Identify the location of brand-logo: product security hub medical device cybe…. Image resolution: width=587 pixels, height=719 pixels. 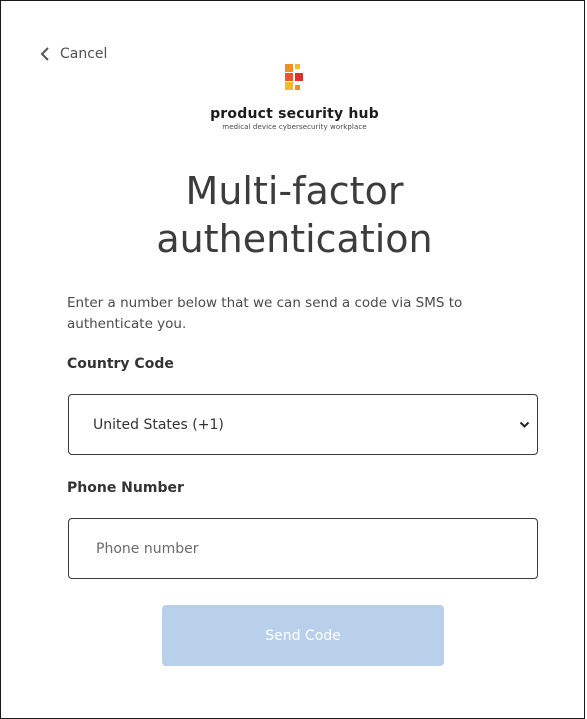
(294, 97).